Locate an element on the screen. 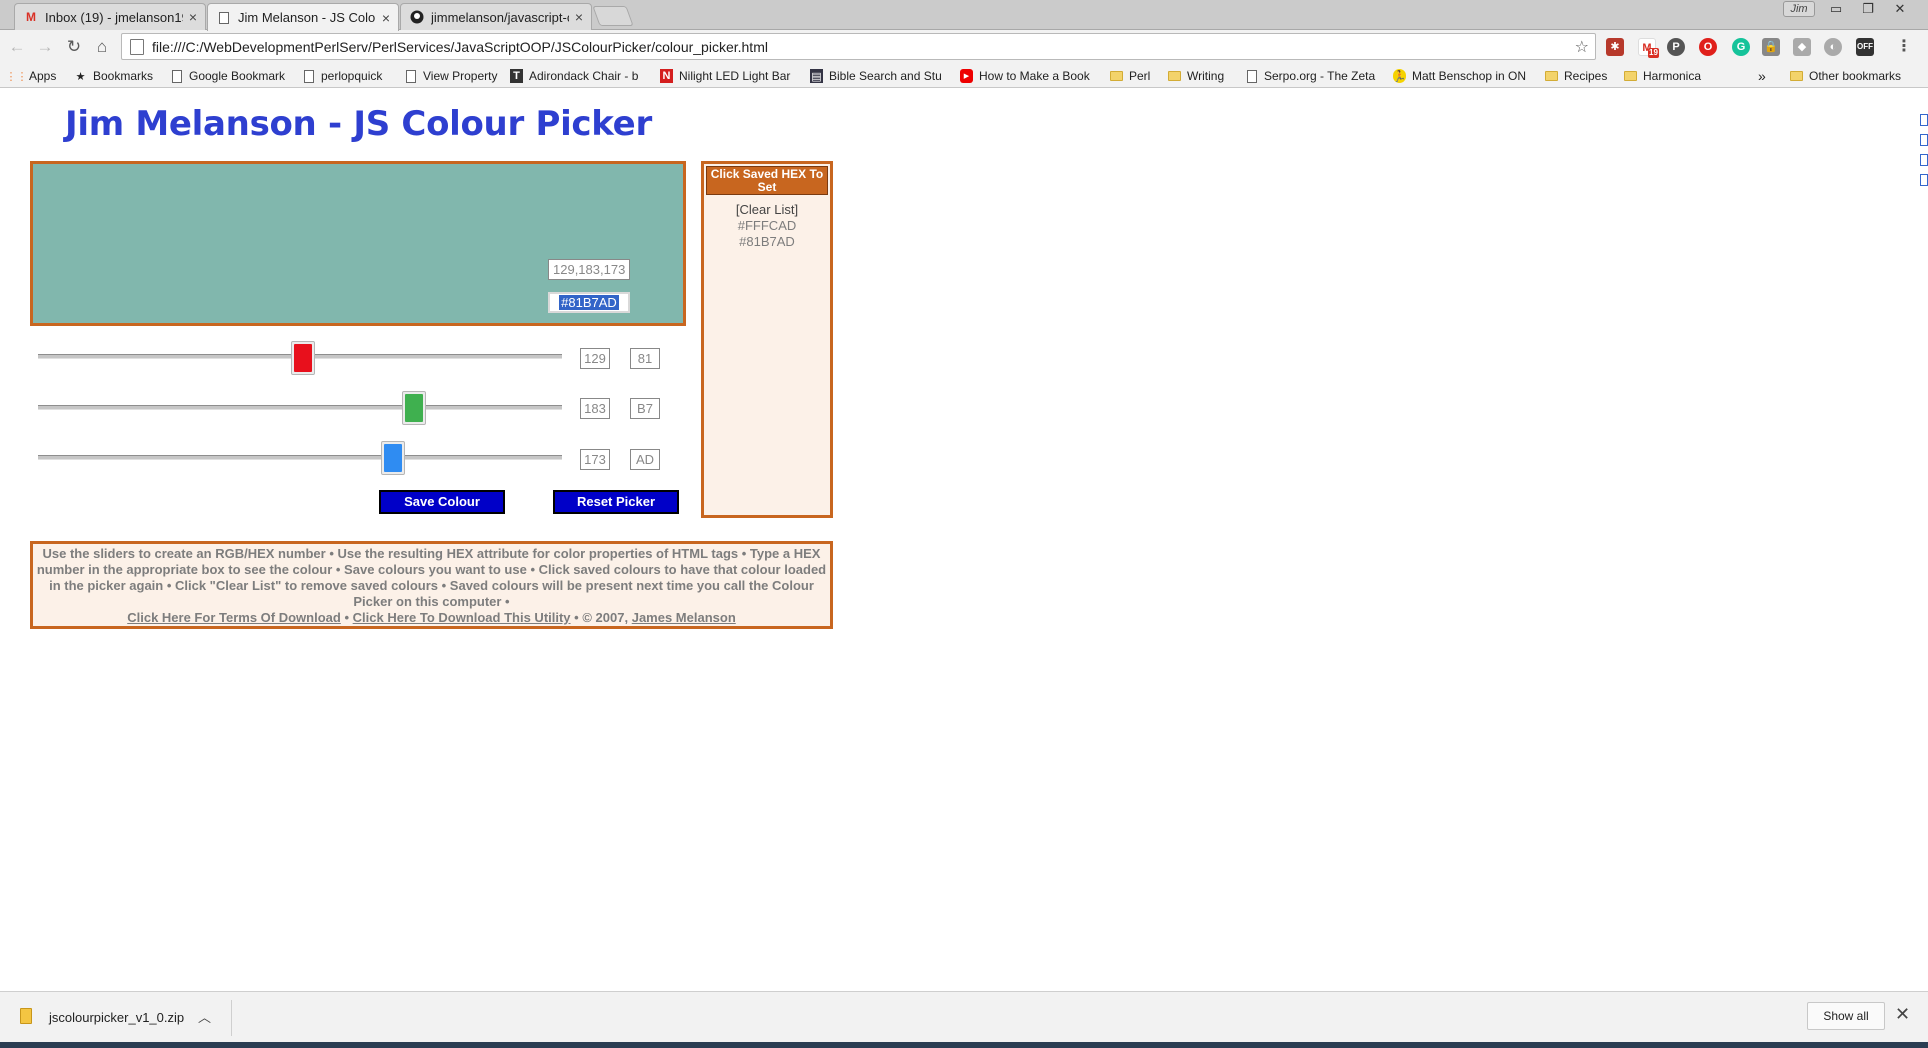 The image size is (1928, 1048). bookmark-label: Writing is located at coordinates (1206, 76).